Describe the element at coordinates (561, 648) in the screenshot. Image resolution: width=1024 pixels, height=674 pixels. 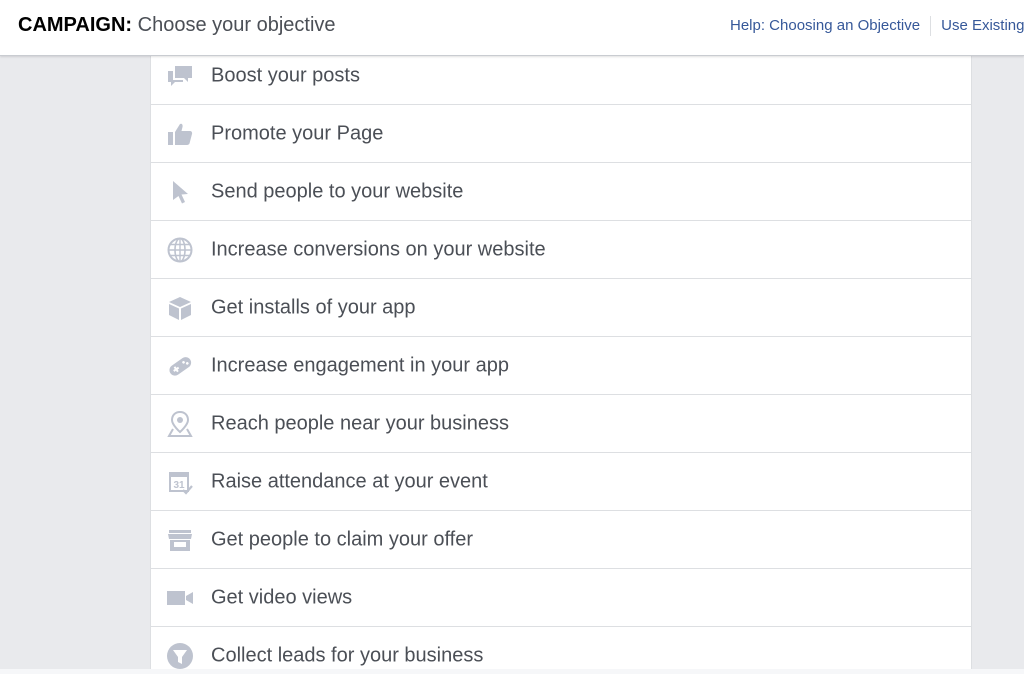
I see `objective-lead-generation: Collect leads for your business` at that location.